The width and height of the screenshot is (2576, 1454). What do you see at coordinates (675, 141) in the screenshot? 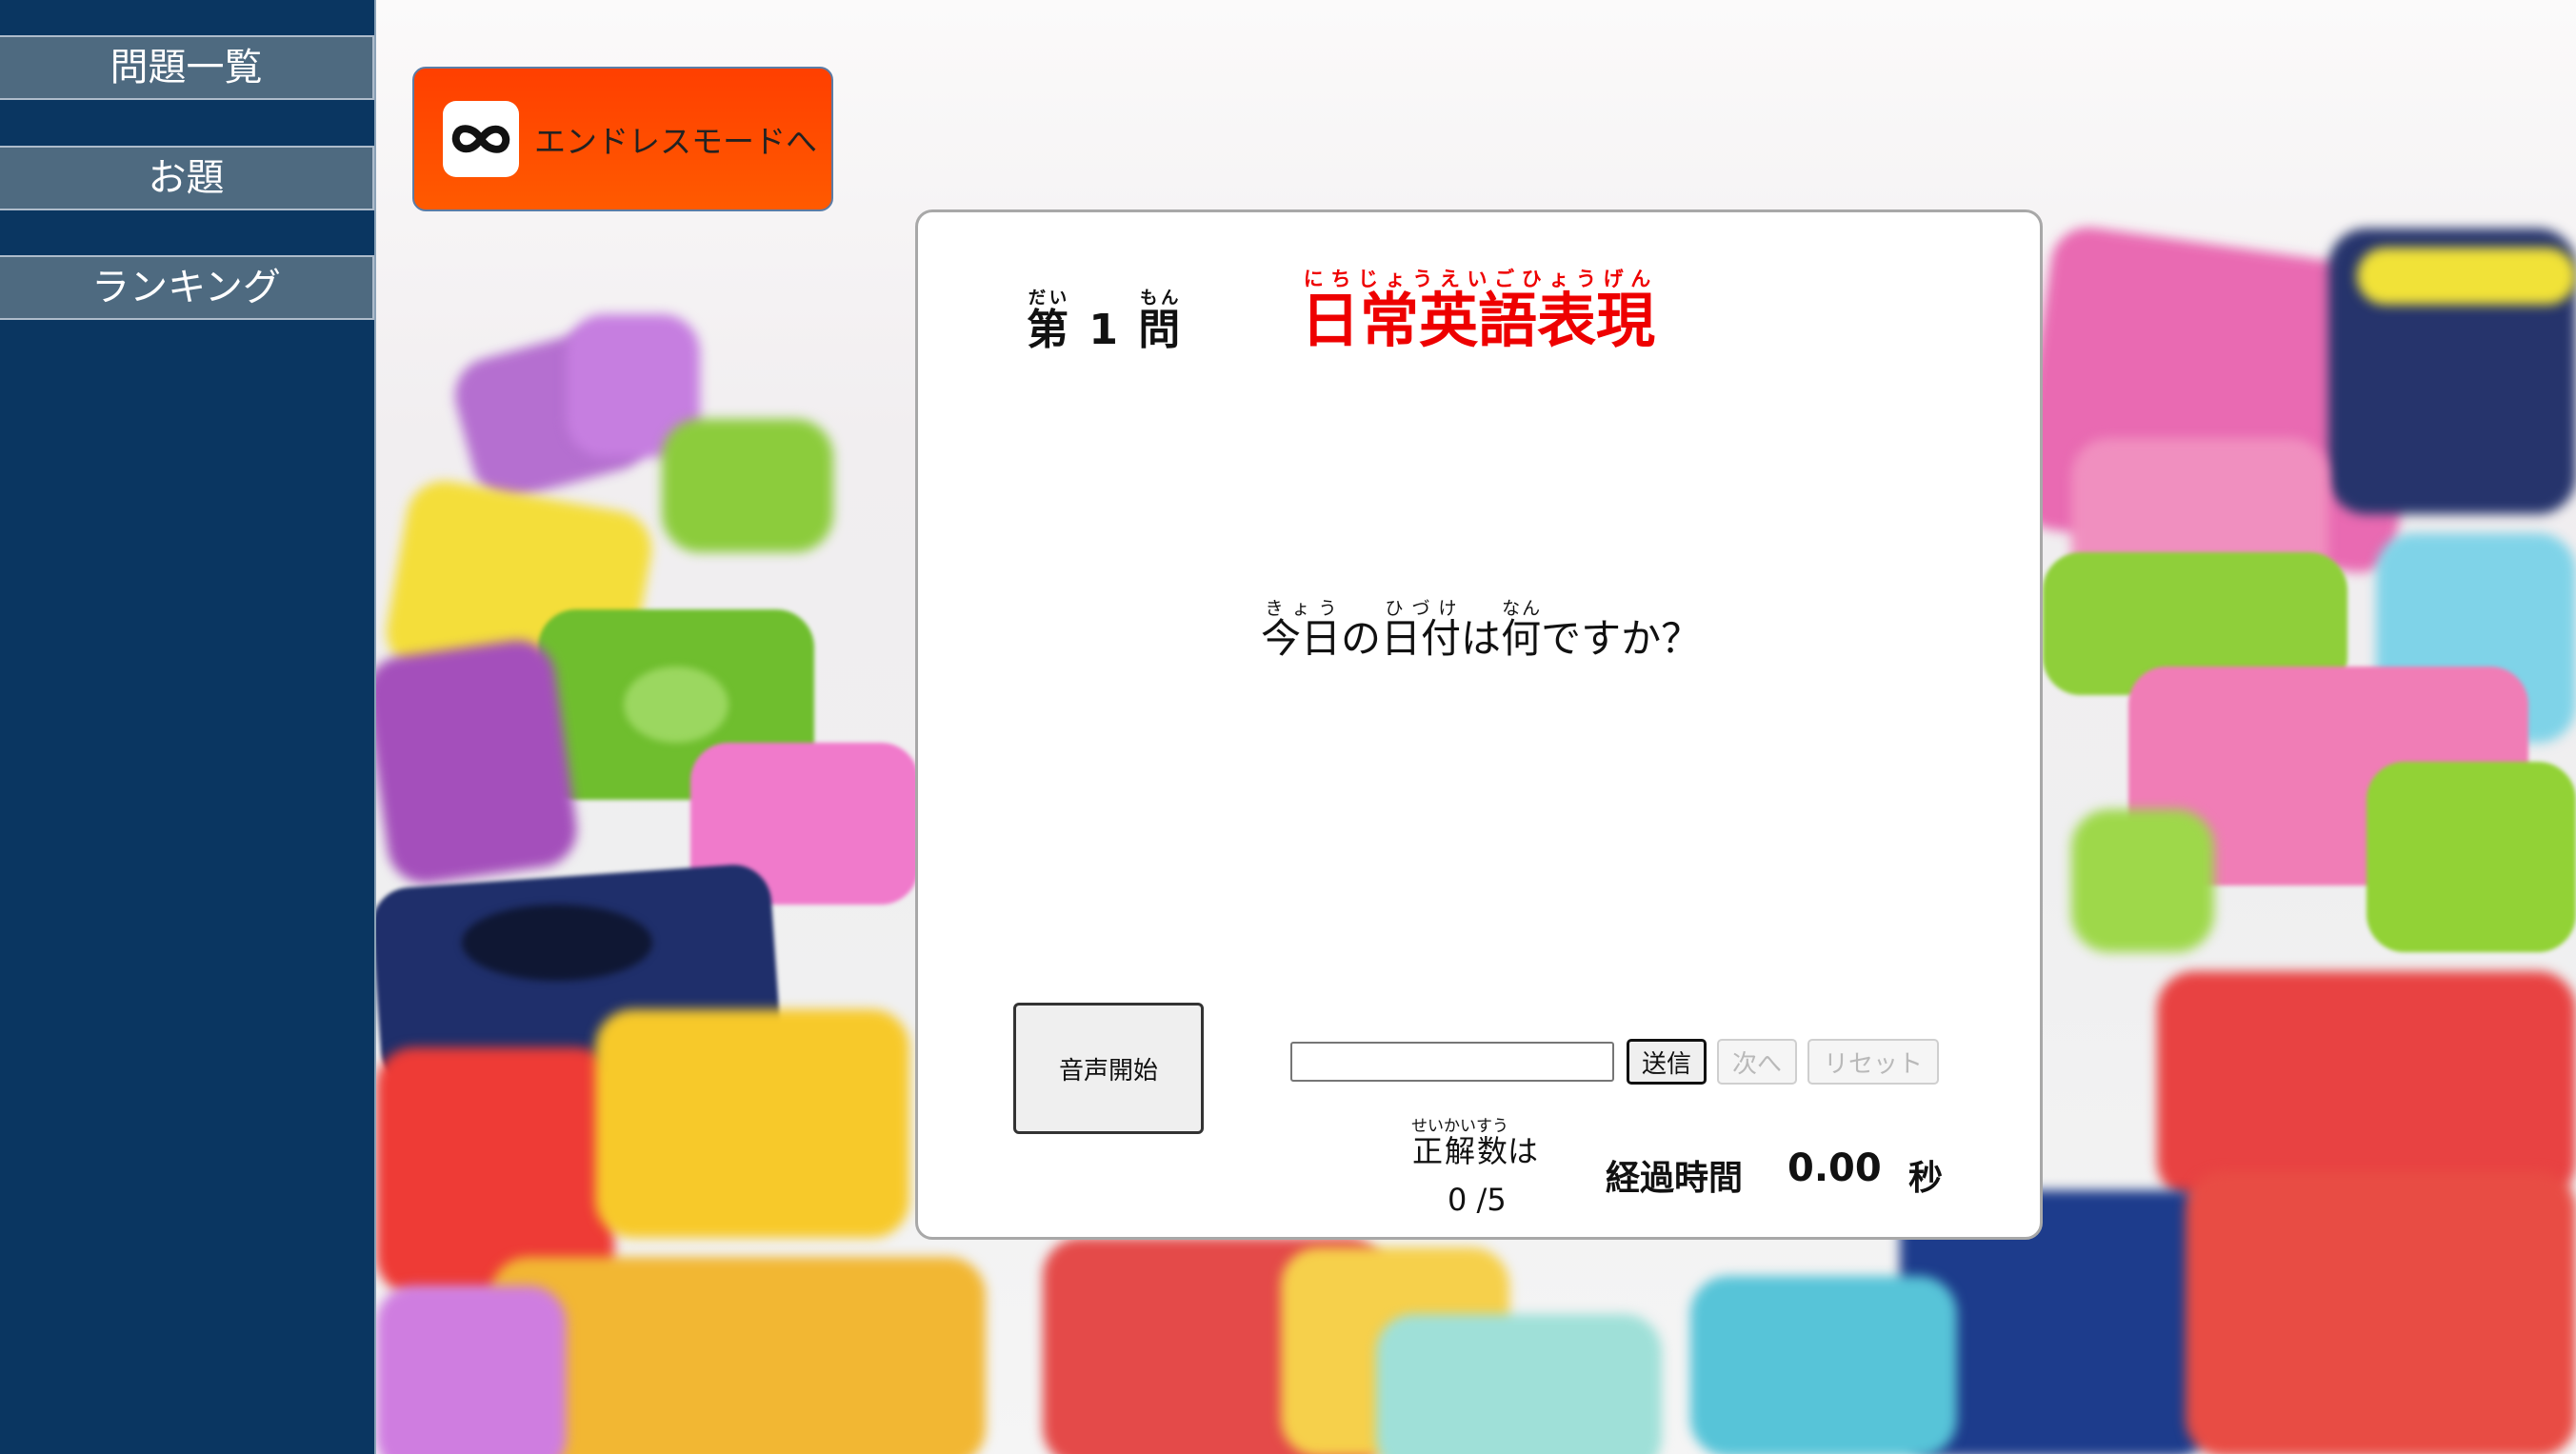
I see `endless-mode-label: エンドレスモードへ` at bounding box center [675, 141].